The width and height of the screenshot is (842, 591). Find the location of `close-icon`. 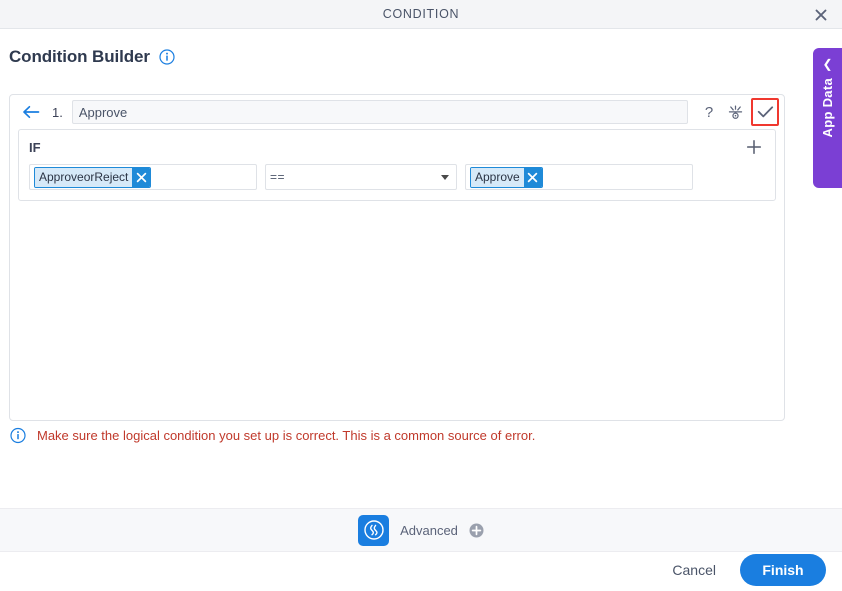

close-icon is located at coordinates (821, 15).